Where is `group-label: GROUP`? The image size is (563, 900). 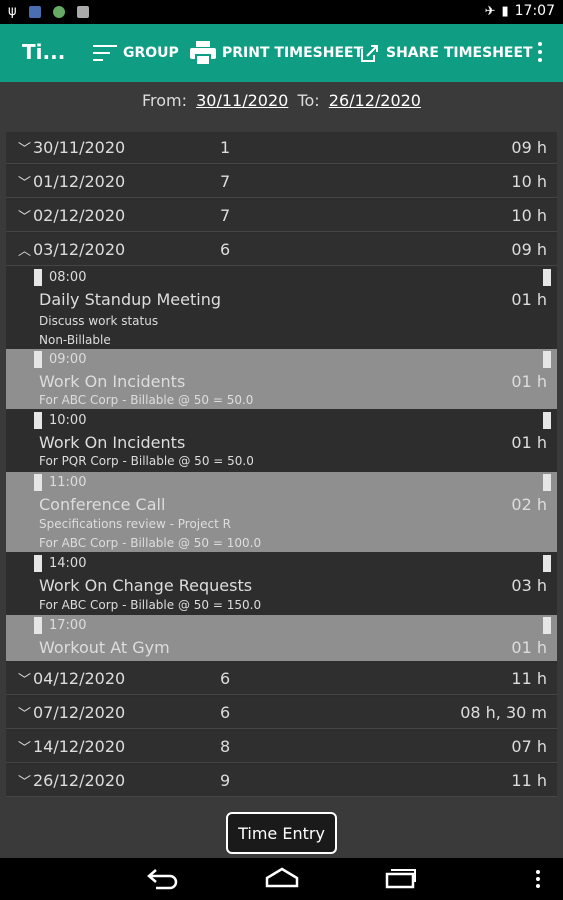 group-label: GROUP is located at coordinates (151, 53).